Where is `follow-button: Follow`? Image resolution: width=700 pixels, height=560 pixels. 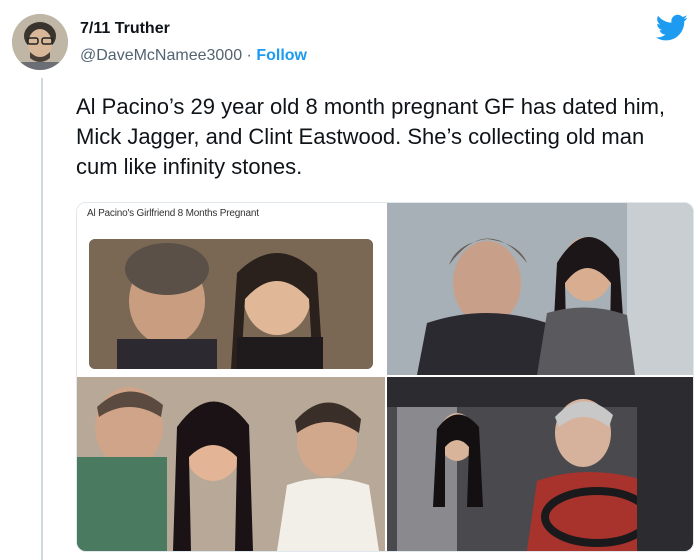
follow-button: Follow is located at coordinates (281, 55).